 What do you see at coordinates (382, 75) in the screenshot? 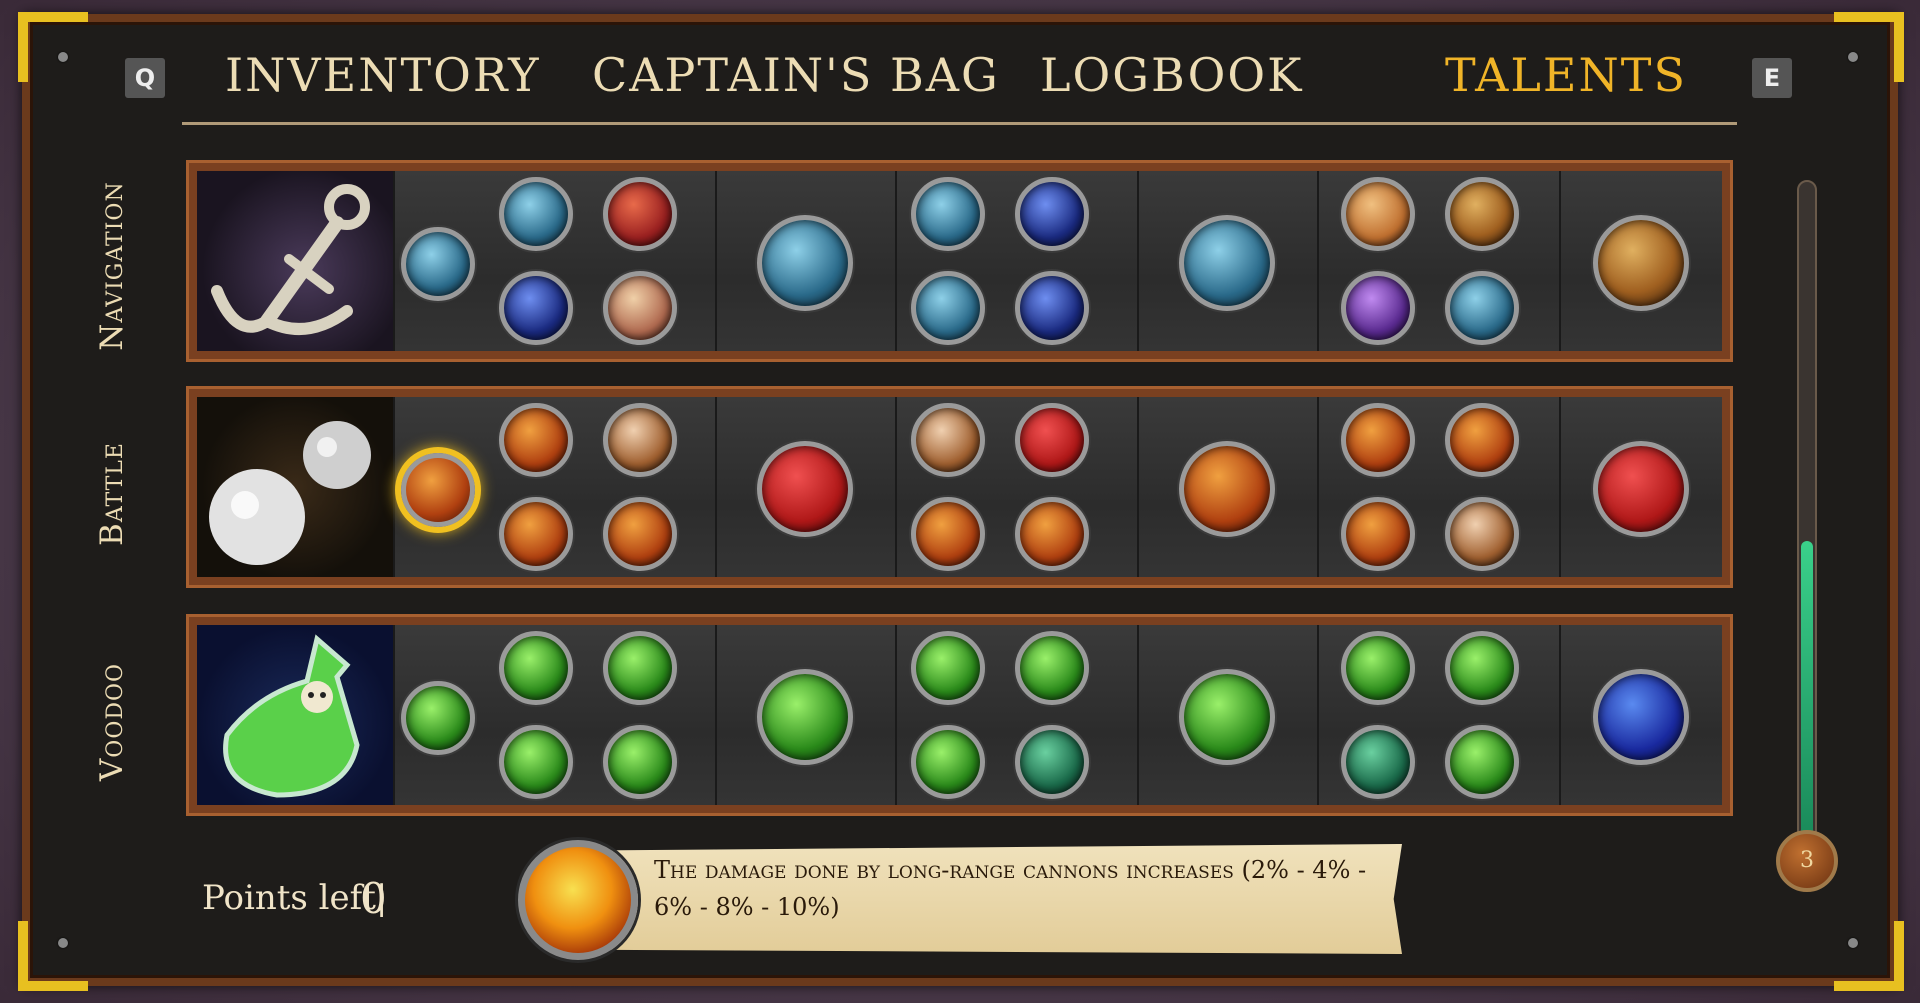
I see `tab-inventory: INVENTORY` at bounding box center [382, 75].